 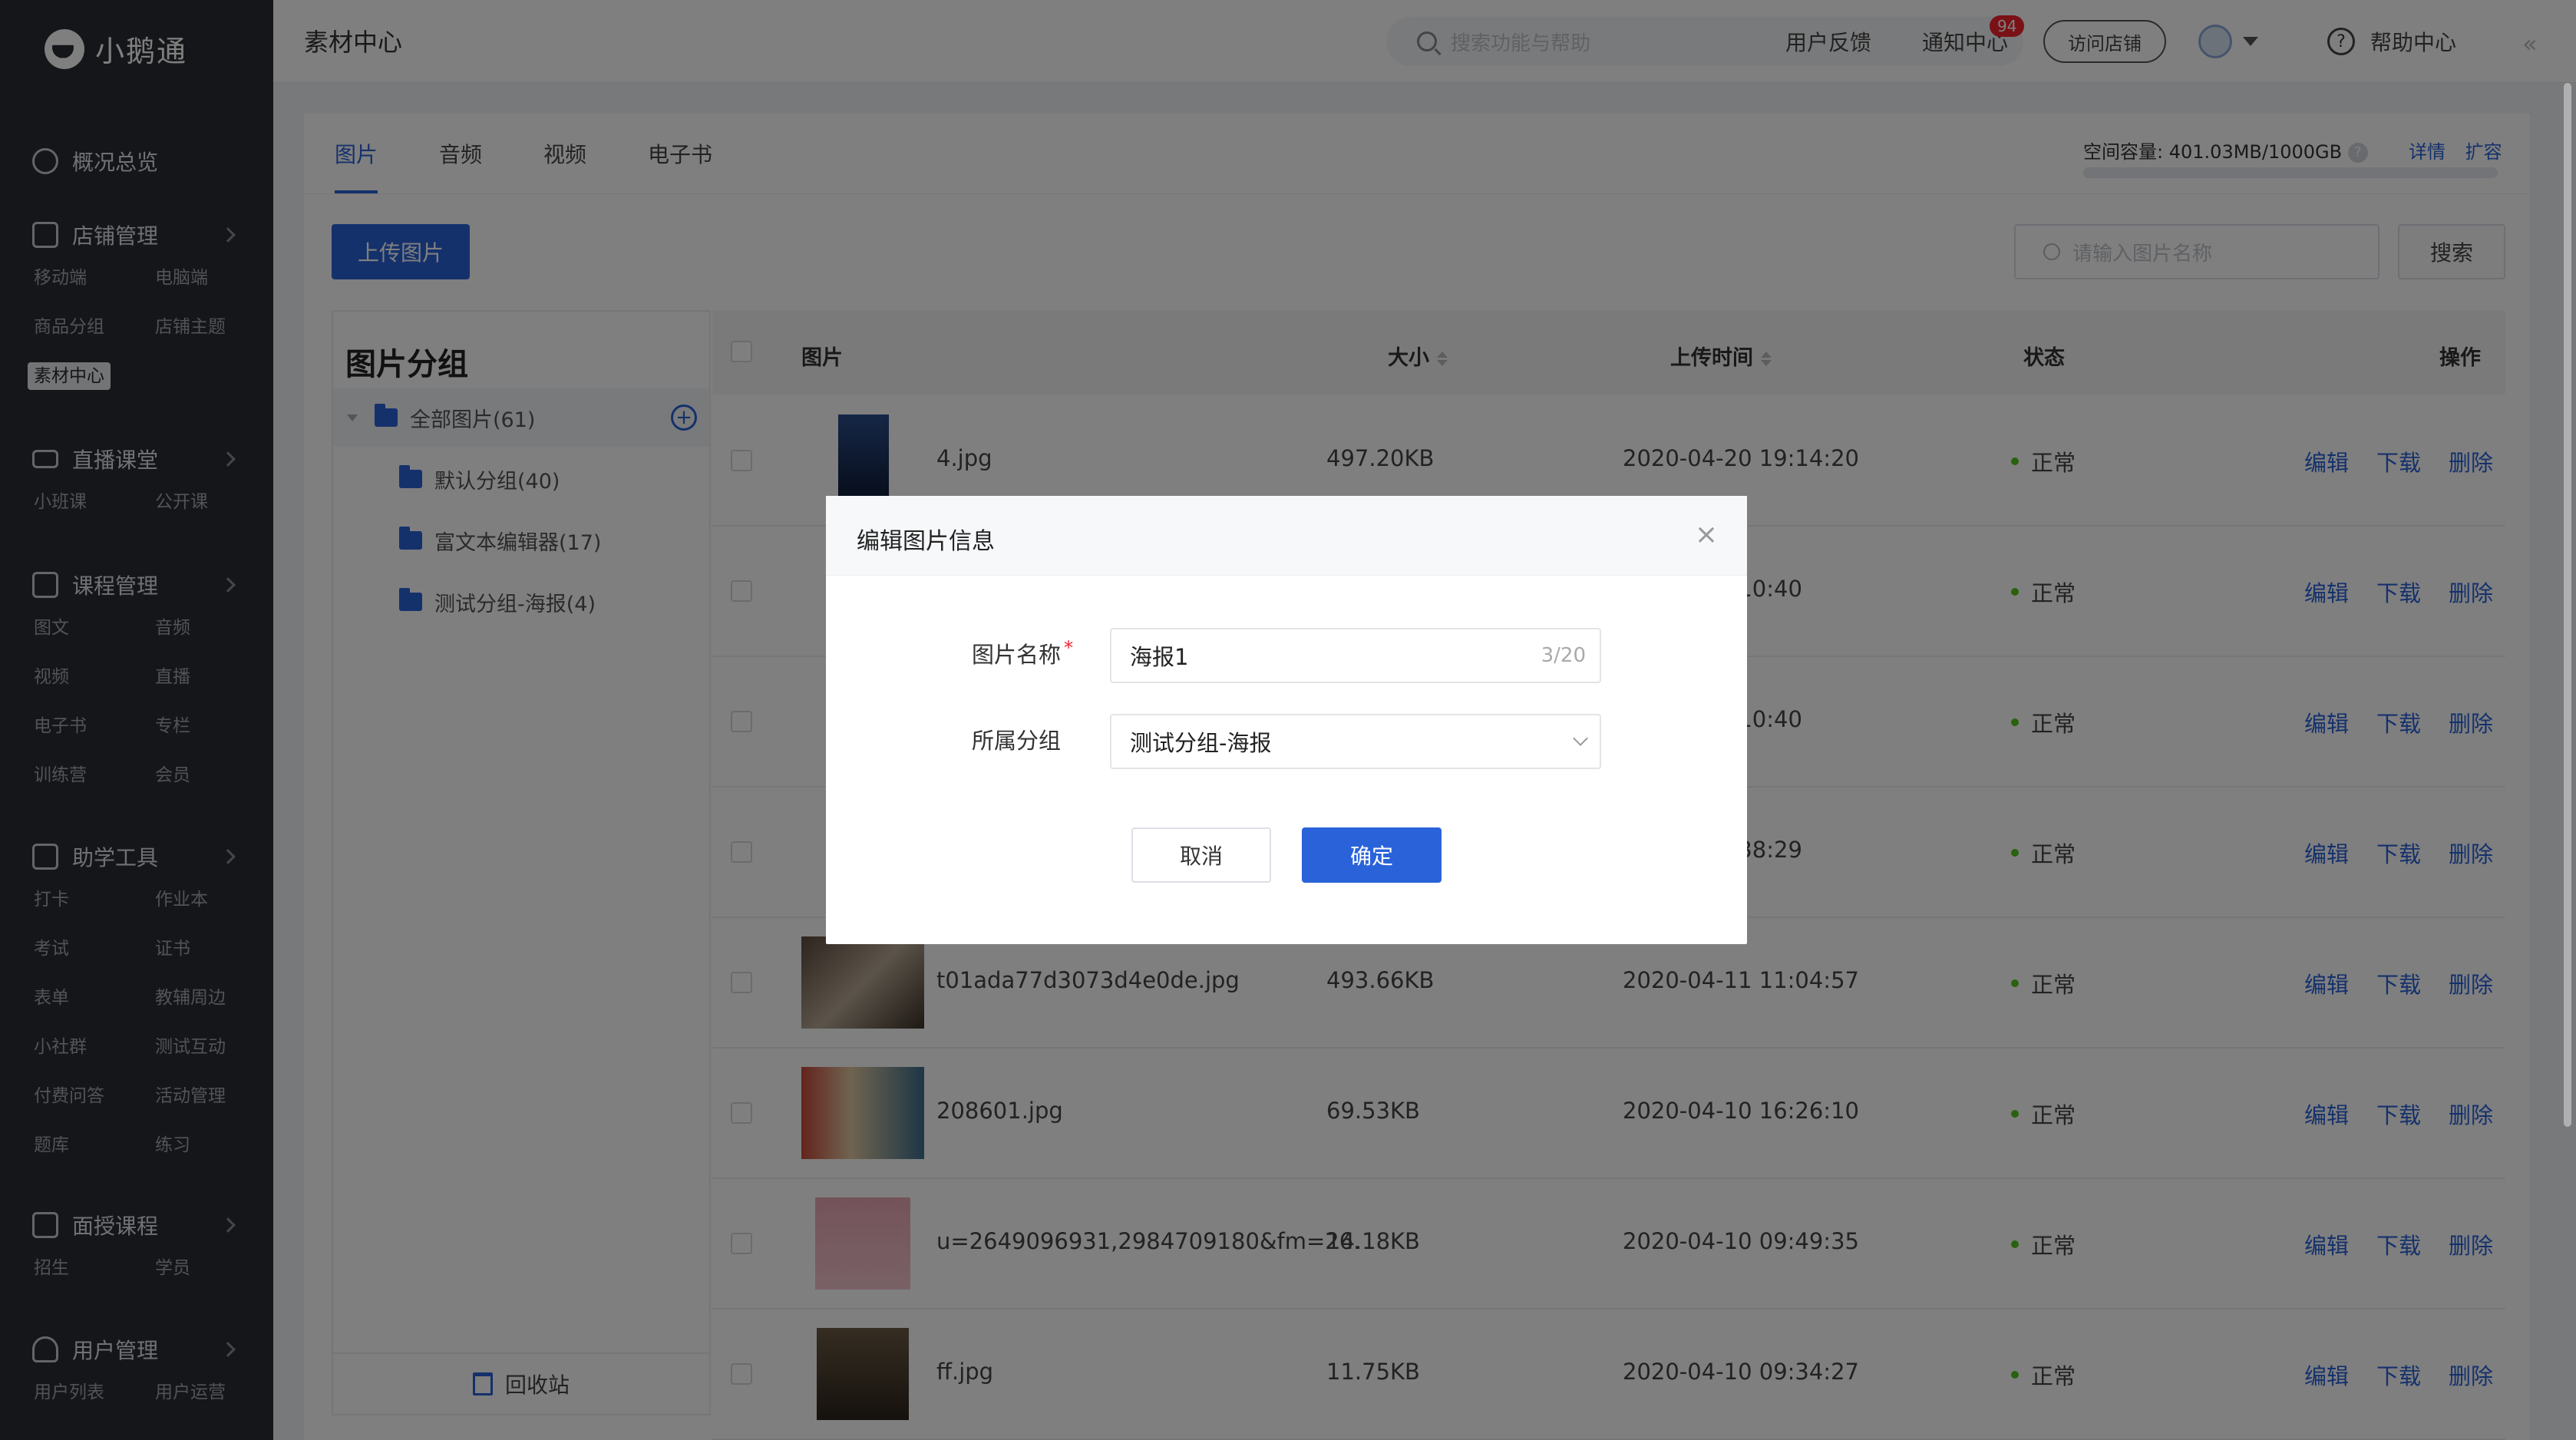 I want to click on cancel-button: 取消, so click(x=1201, y=855).